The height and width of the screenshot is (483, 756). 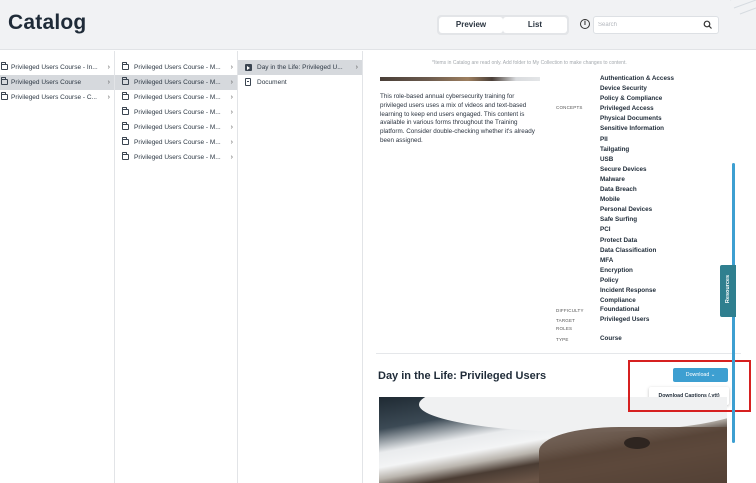 I want to click on document-icon, so click(x=248, y=82).